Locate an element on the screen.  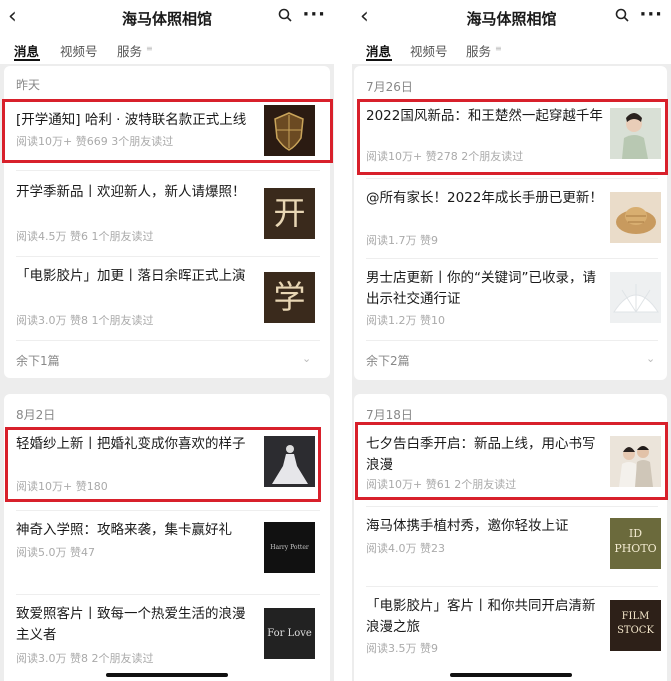
group-date: 7月26日 is located at coordinates (389, 87).